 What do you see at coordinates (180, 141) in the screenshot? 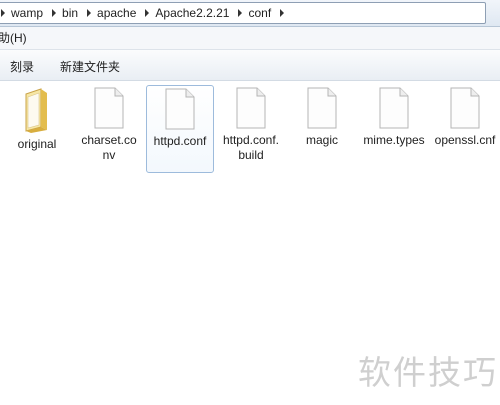
I see `file-name: httpd.conf` at bounding box center [180, 141].